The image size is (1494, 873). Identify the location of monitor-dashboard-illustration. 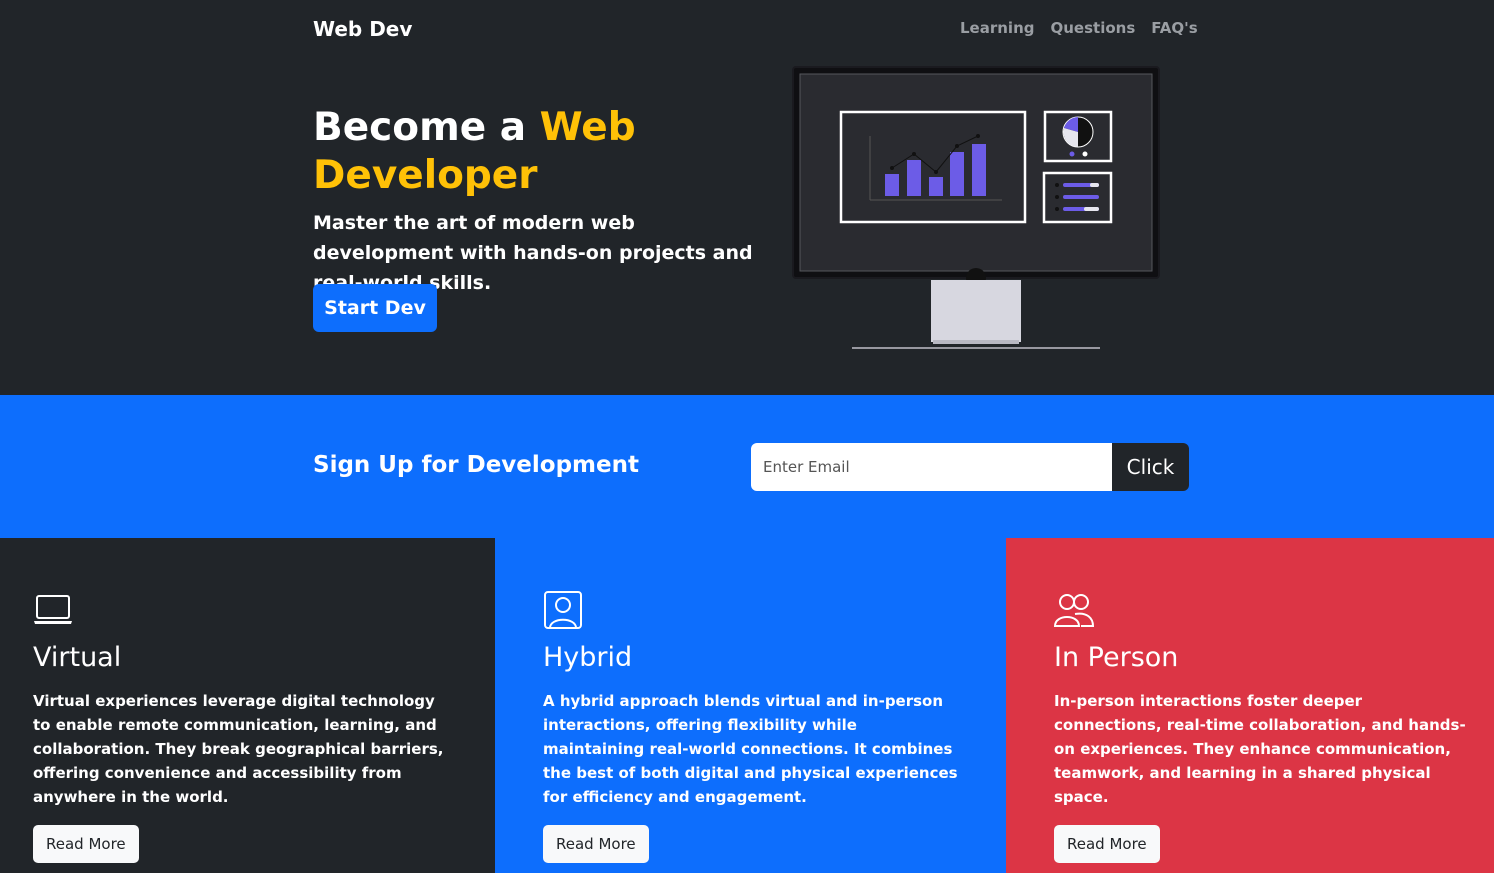
(976, 207).